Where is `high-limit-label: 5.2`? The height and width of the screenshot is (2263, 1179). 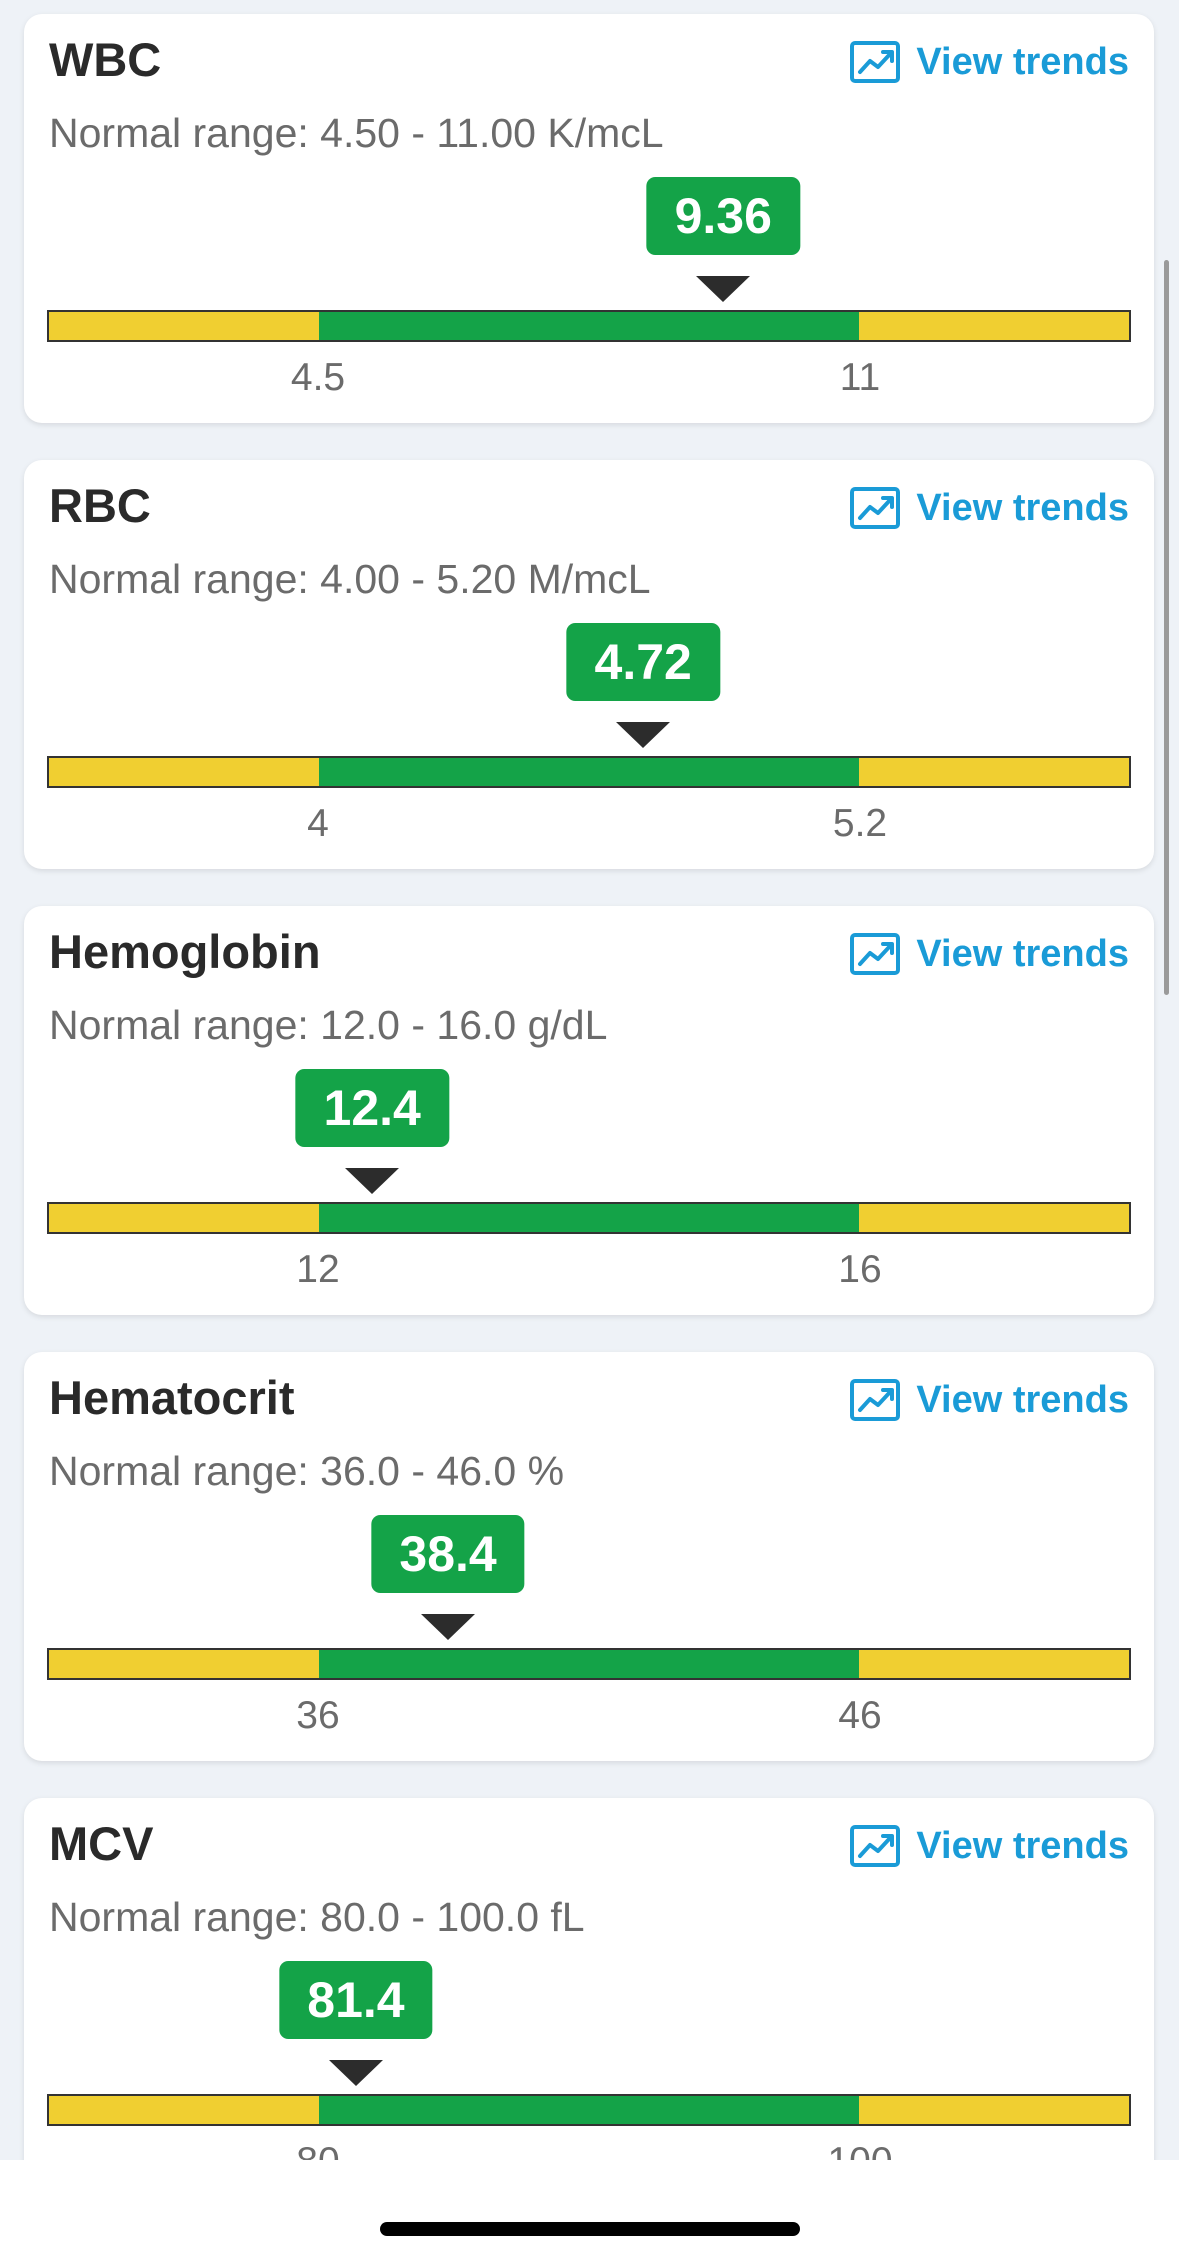
high-limit-label: 5.2 is located at coordinates (860, 823).